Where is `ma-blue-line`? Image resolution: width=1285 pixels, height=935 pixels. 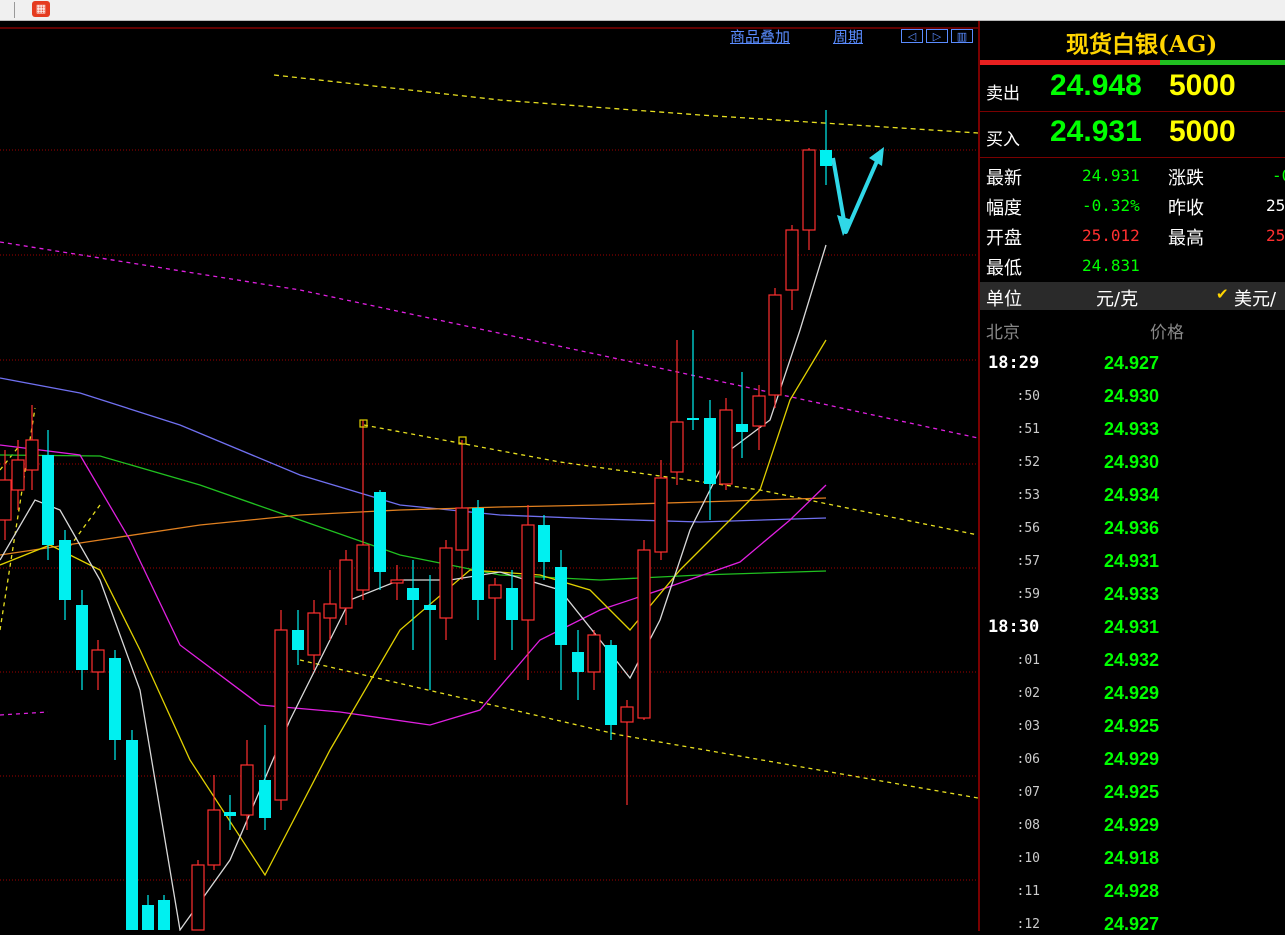 ma-blue-line is located at coordinates (413, 450).